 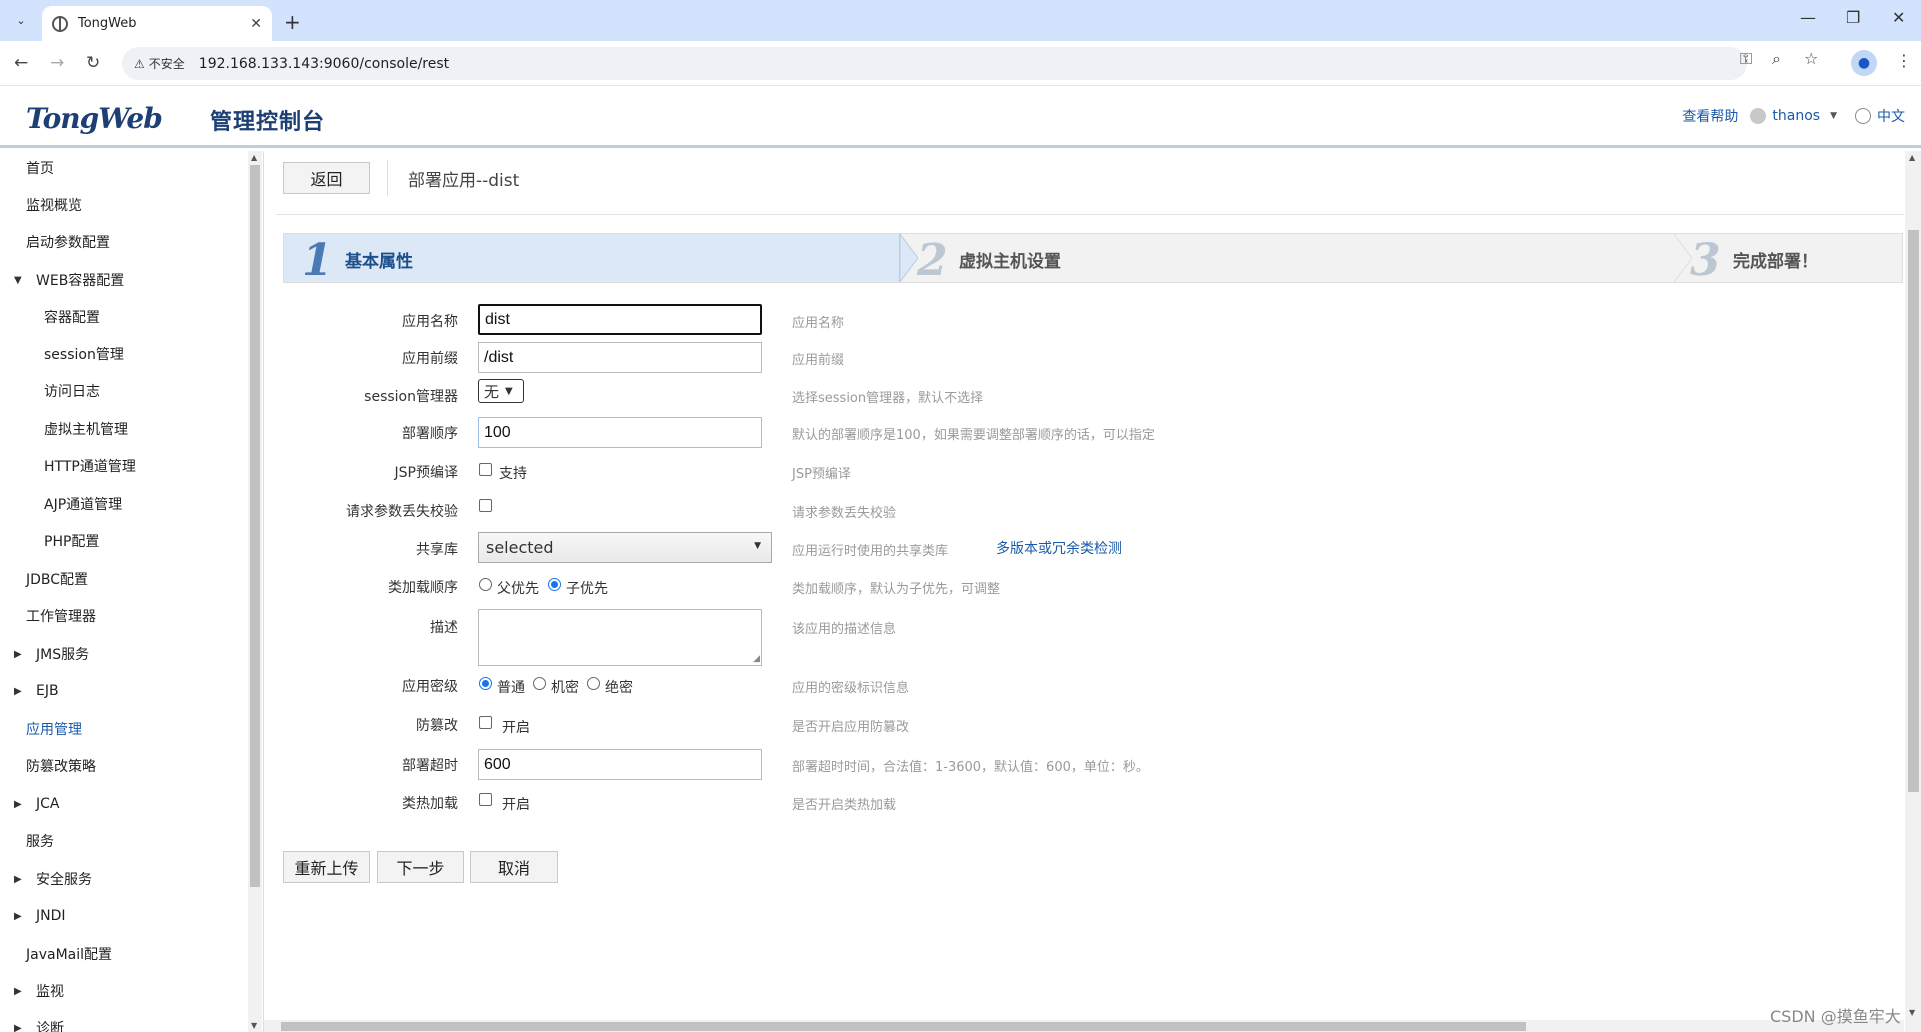 I want to click on security-secret-radio, so click(x=539, y=683).